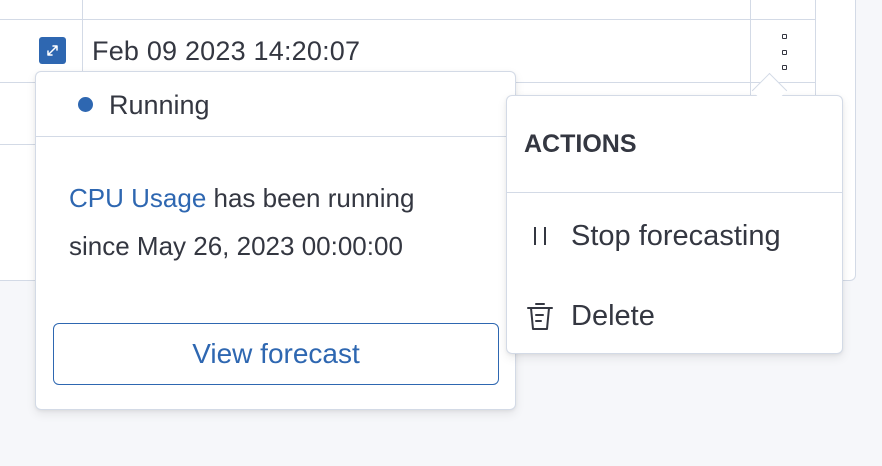 This screenshot has height=466, width=882. I want to click on menu-item-stop-forecasting: Stop forecasting, so click(674, 236).